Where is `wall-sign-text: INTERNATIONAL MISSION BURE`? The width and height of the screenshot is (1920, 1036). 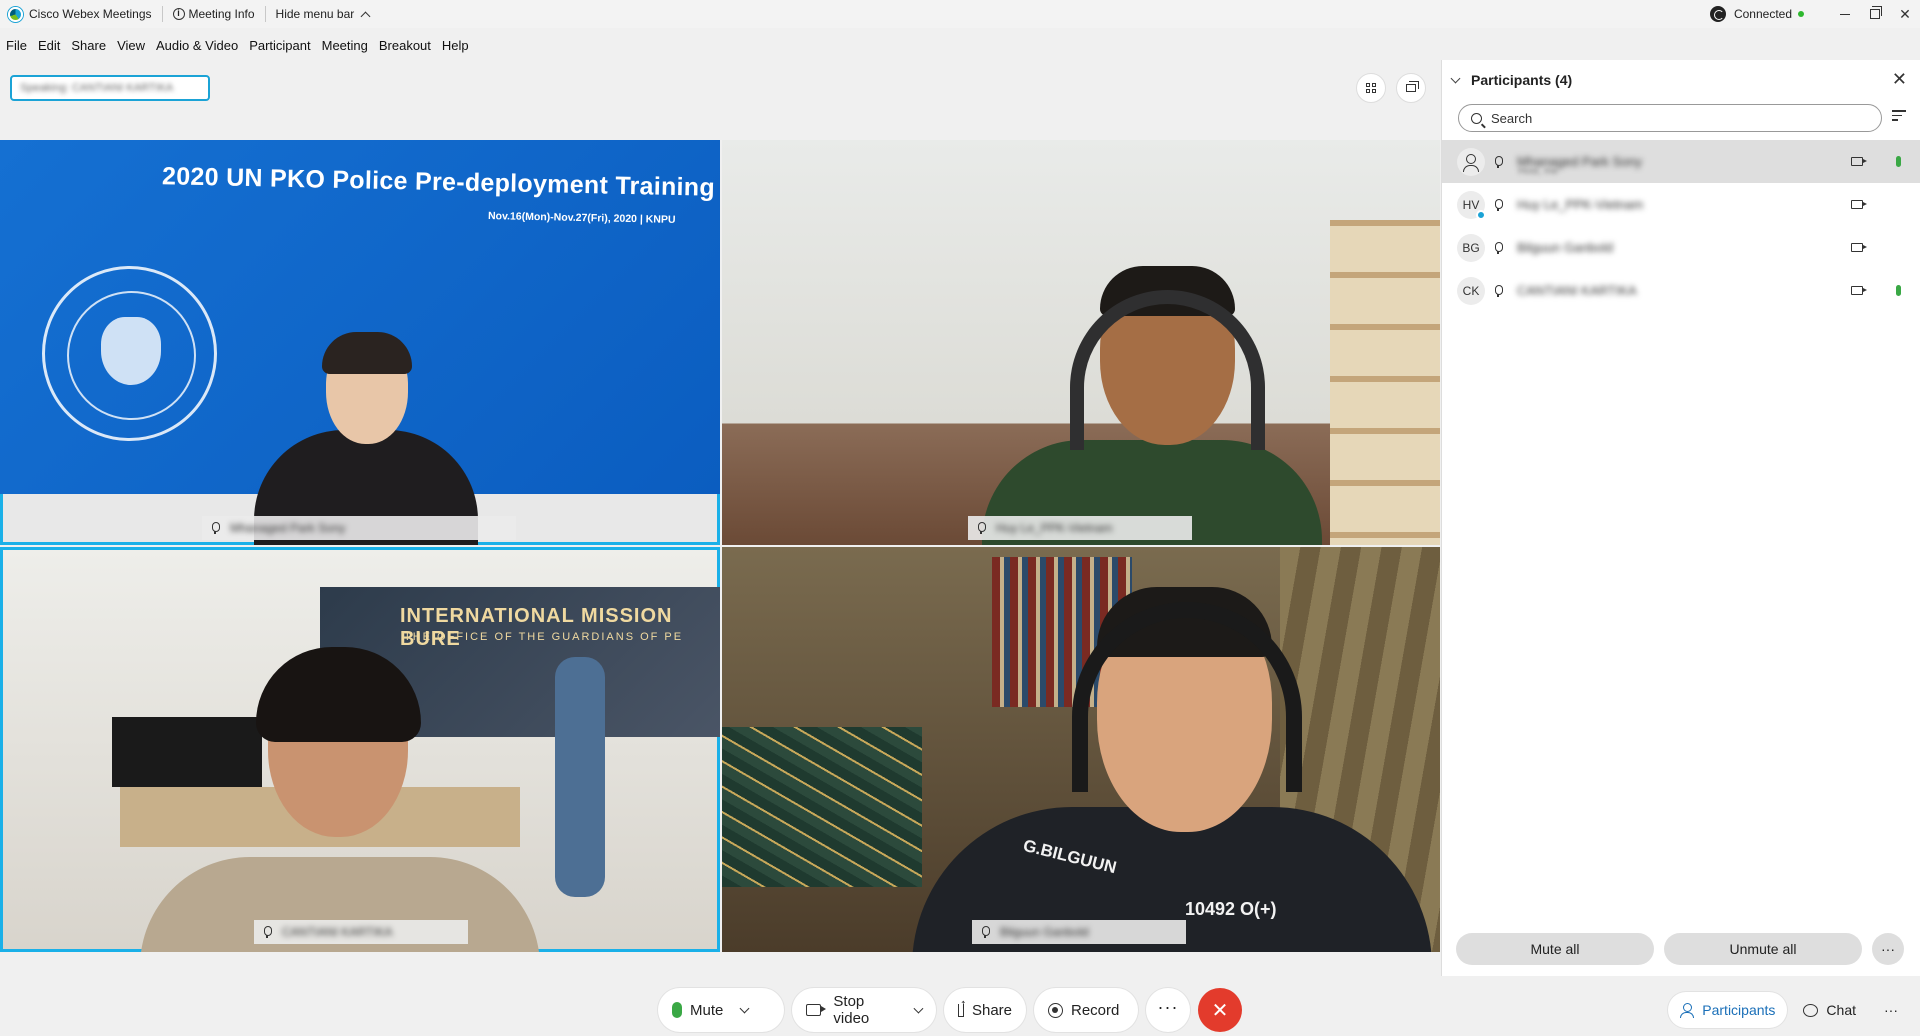 wall-sign-text: INTERNATIONAL MISSION BURE is located at coordinates (536, 627).